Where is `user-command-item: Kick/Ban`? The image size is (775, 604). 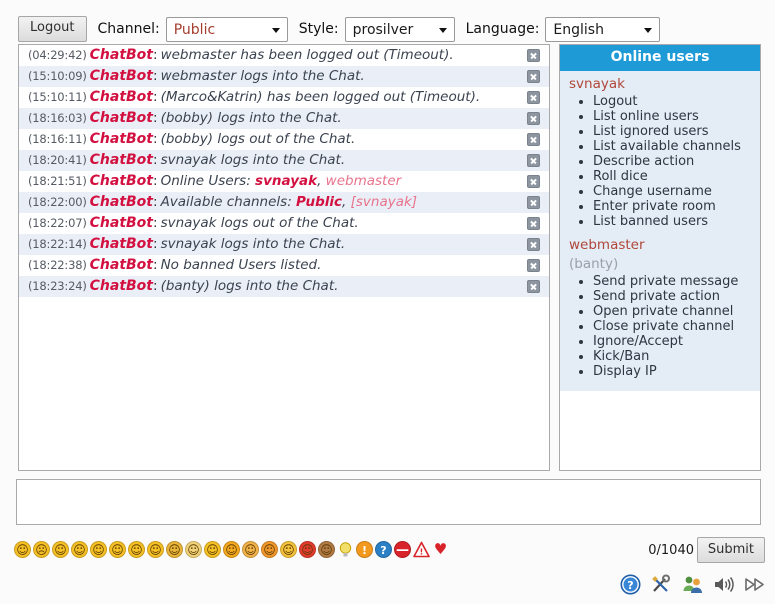 user-command-item: Kick/Ban is located at coordinates (676, 357).